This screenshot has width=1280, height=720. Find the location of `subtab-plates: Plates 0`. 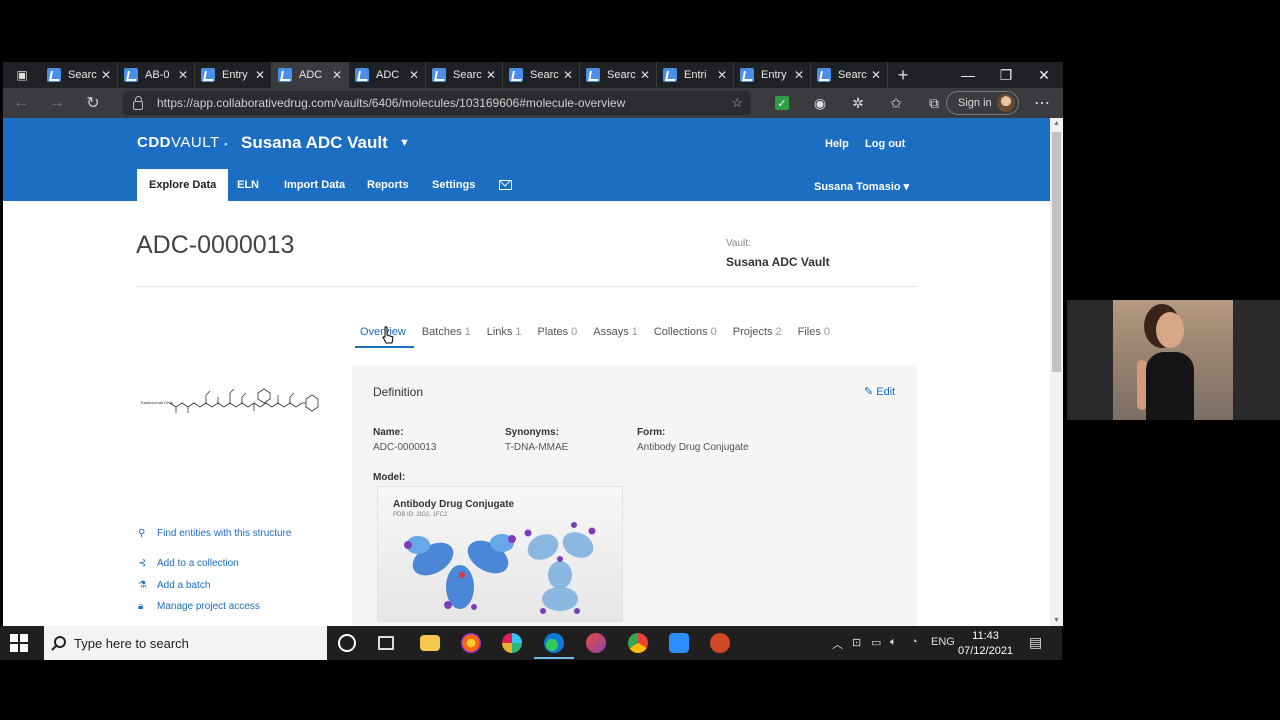

subtab-plates: Plates 0 is located at coordinates (558, 332).